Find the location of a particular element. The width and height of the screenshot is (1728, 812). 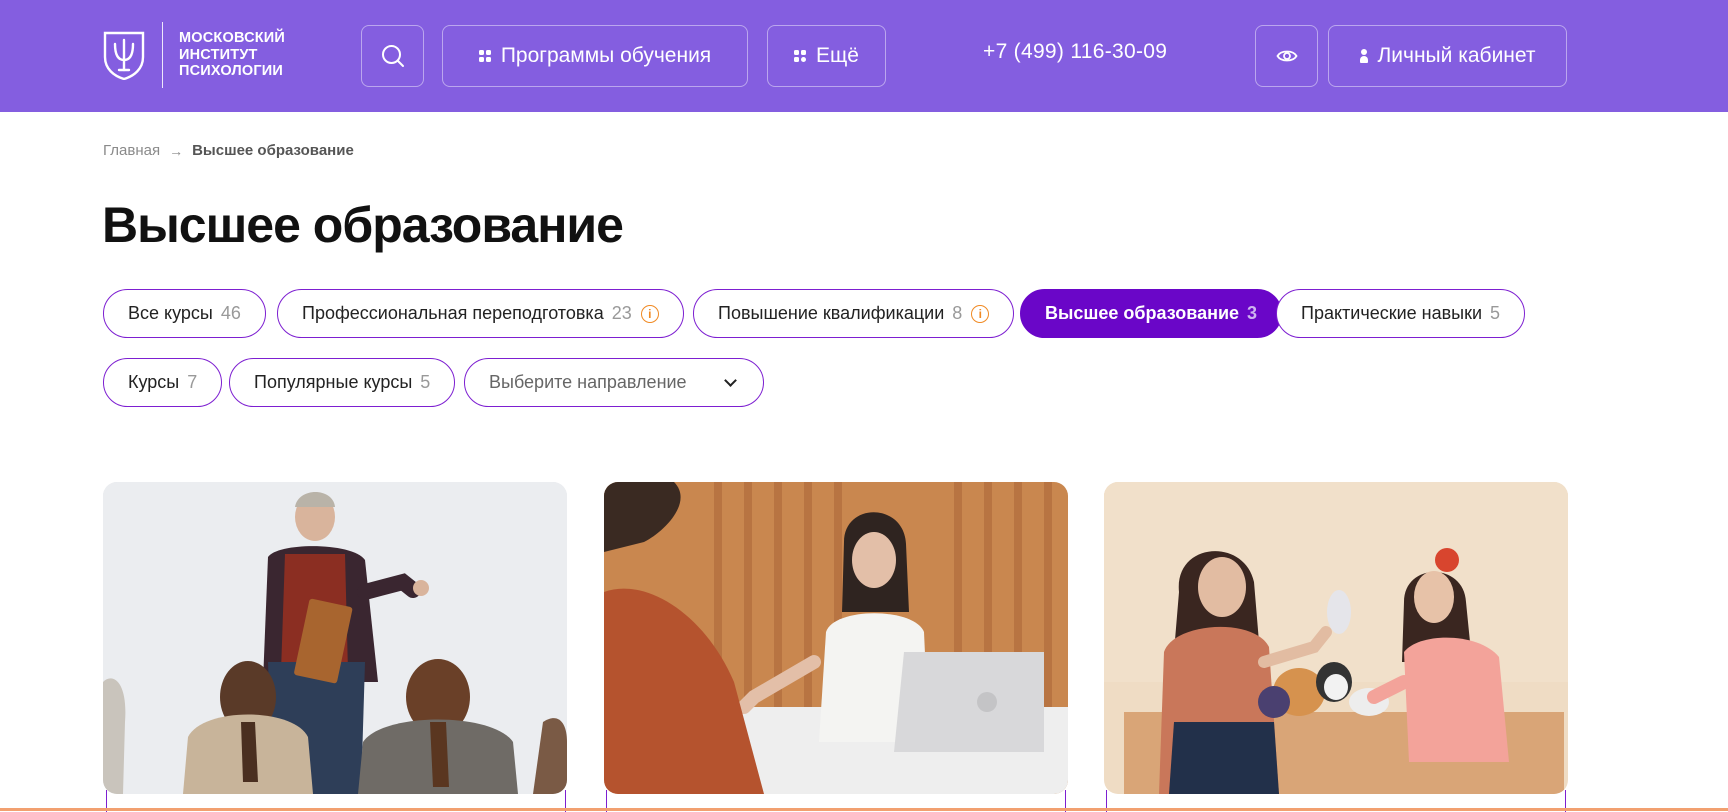

child-therapy-photo is located at coordinates (1336, 638).